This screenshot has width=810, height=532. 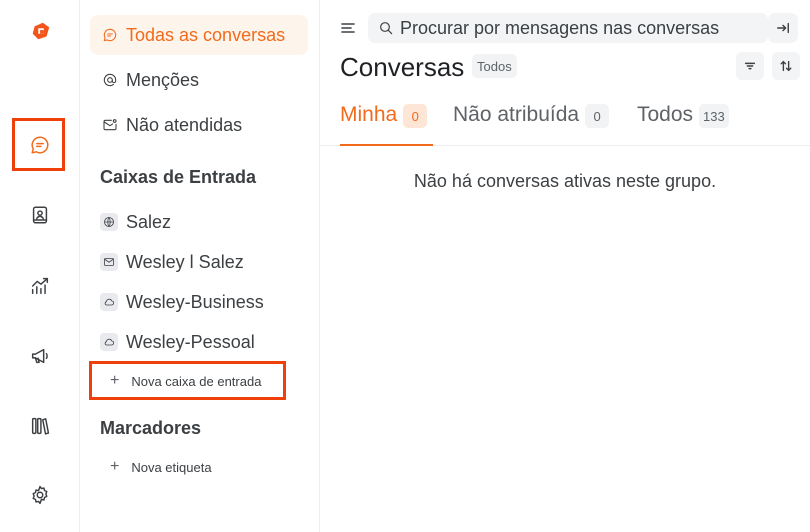 I want to click on rail-contacts-button, so click(x=40, y=215).